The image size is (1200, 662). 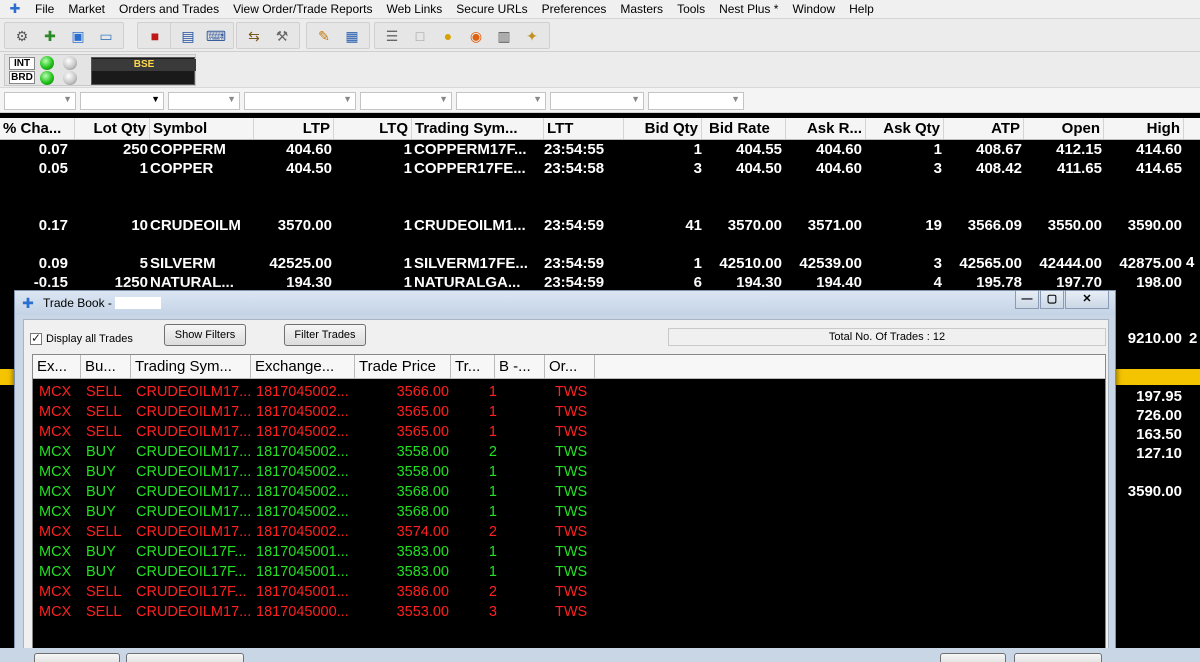 What do you see at coordinates (188, 36) in the screenshot?
I see `trade-icon: ▤` at bounding box center [188, 36].